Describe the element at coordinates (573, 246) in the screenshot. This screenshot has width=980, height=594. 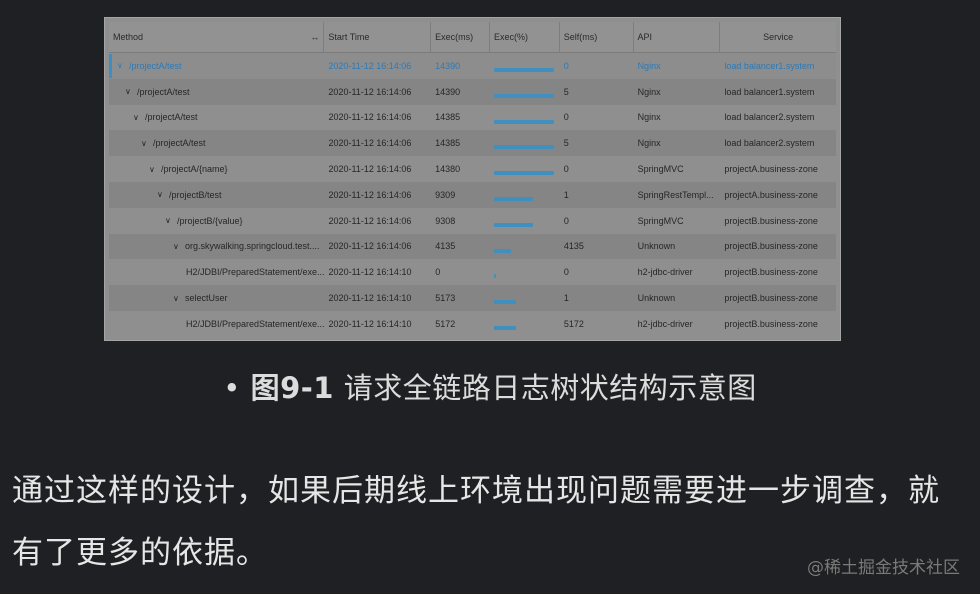
I see `self-ms-cell: 4135` at that location.